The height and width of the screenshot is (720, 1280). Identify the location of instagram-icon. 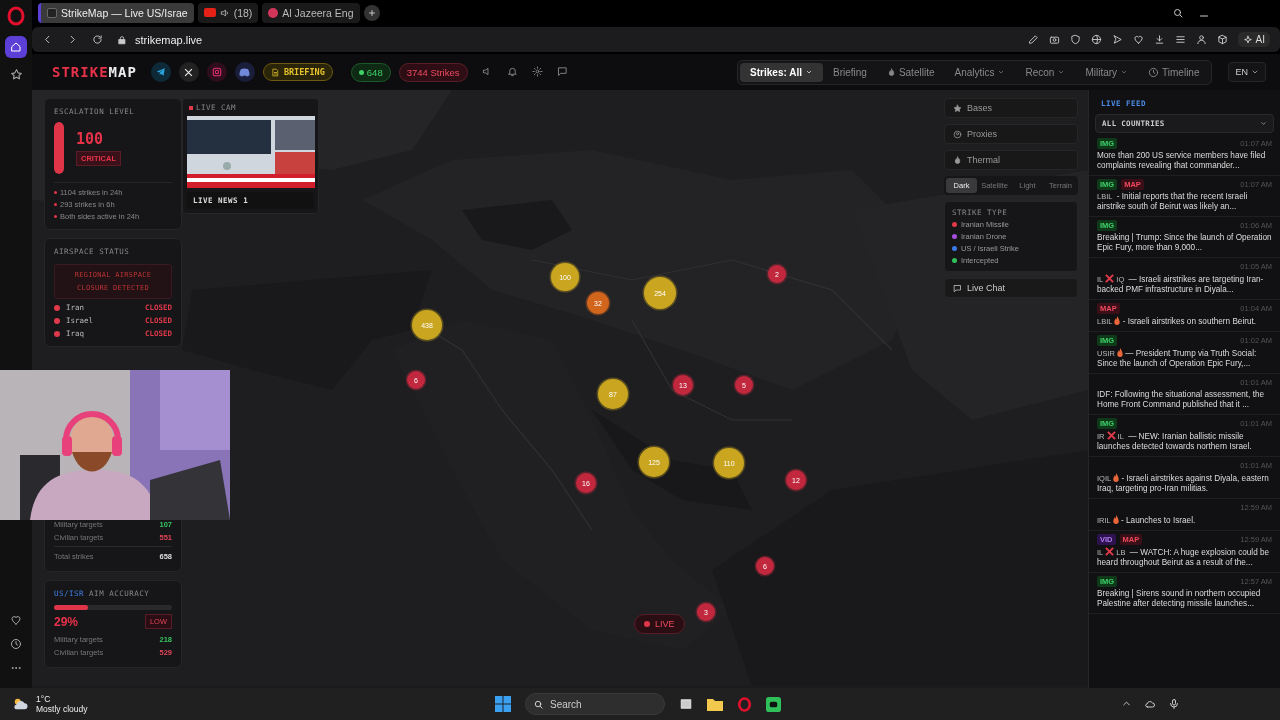
(216, 72).